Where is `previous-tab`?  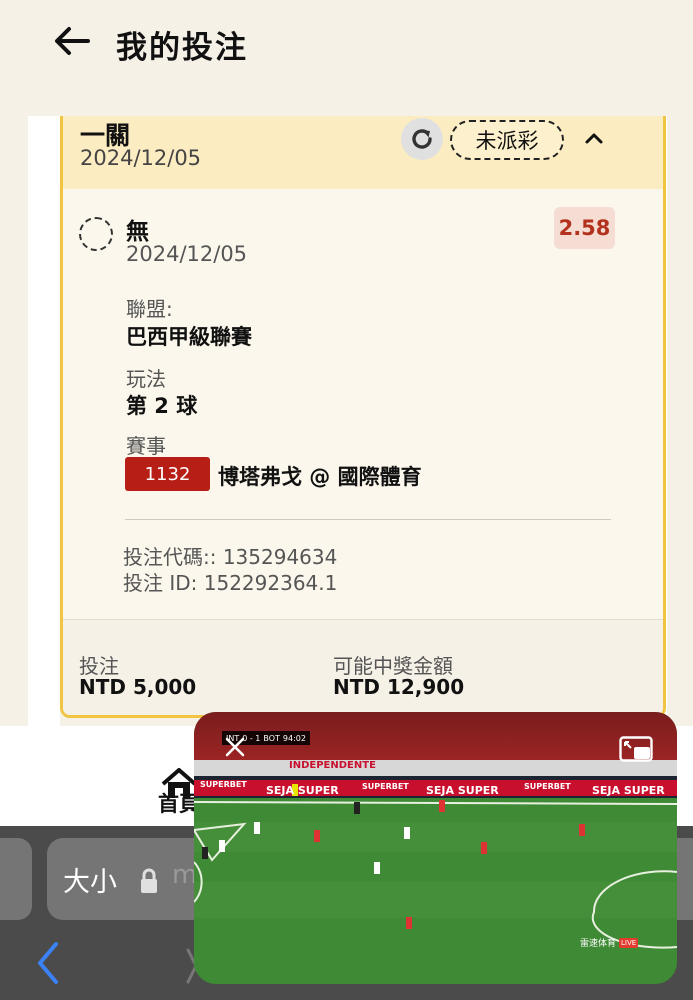 previous-tab is located at coordinates (16, 879).